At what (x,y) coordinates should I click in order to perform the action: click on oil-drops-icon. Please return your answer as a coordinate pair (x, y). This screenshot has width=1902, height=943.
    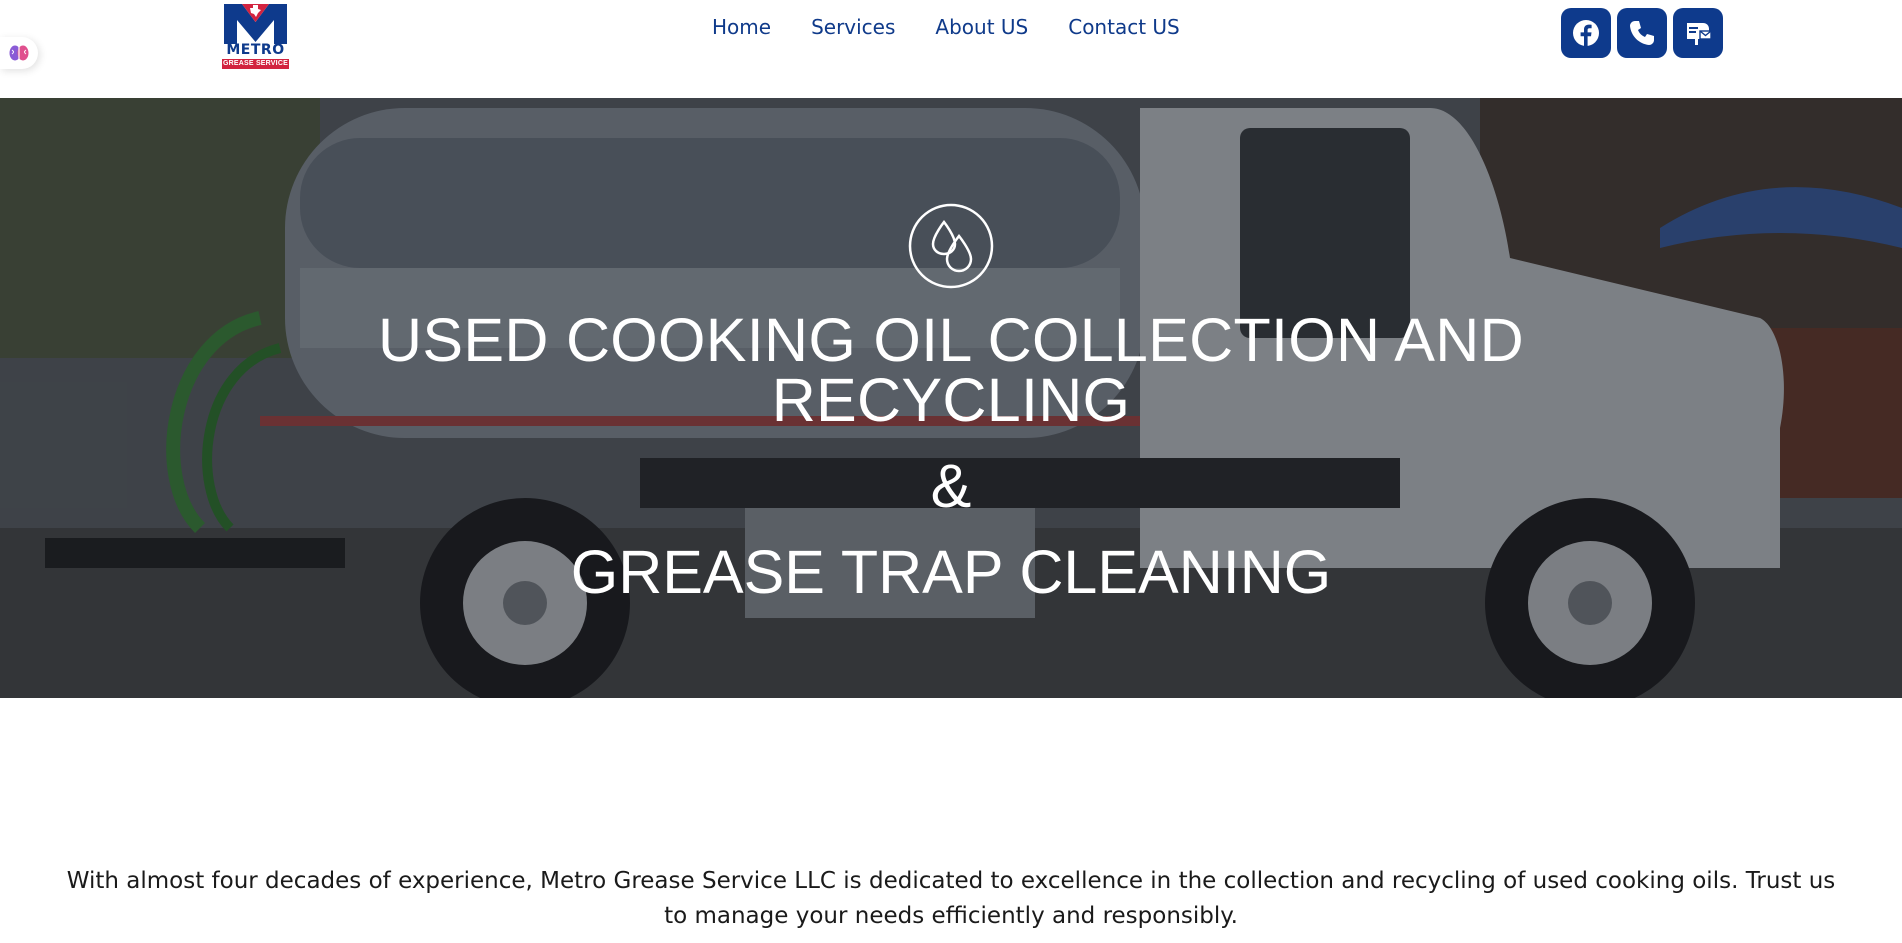
    Looking at the image, I should click on (951, 246).